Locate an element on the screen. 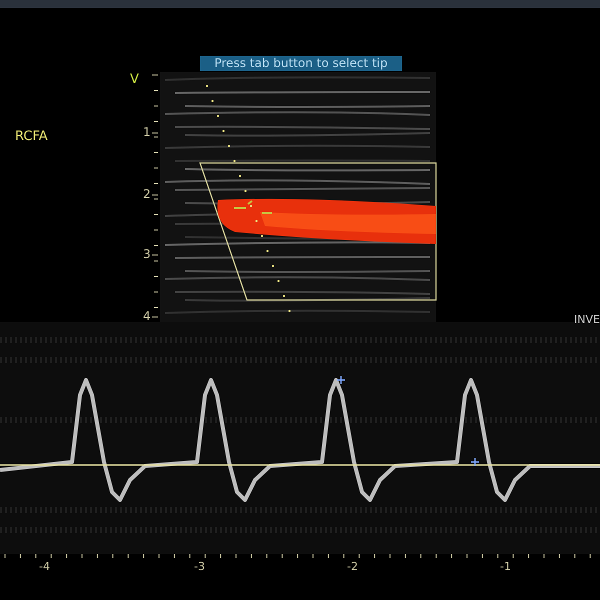 This screenshot has height=600, width=600. time-axis-label: -4 is located at coordinates (44, 566).